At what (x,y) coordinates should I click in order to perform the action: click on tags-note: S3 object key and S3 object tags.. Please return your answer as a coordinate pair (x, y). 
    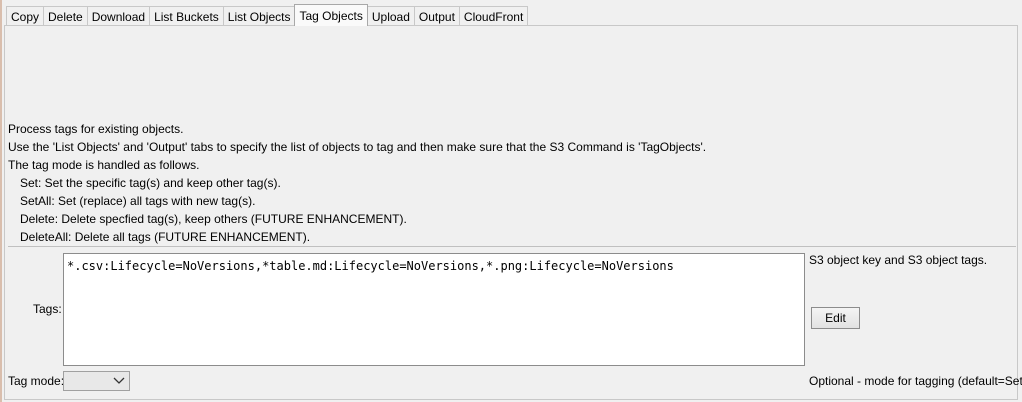
    Looking at the image, I should click on (898, 260).